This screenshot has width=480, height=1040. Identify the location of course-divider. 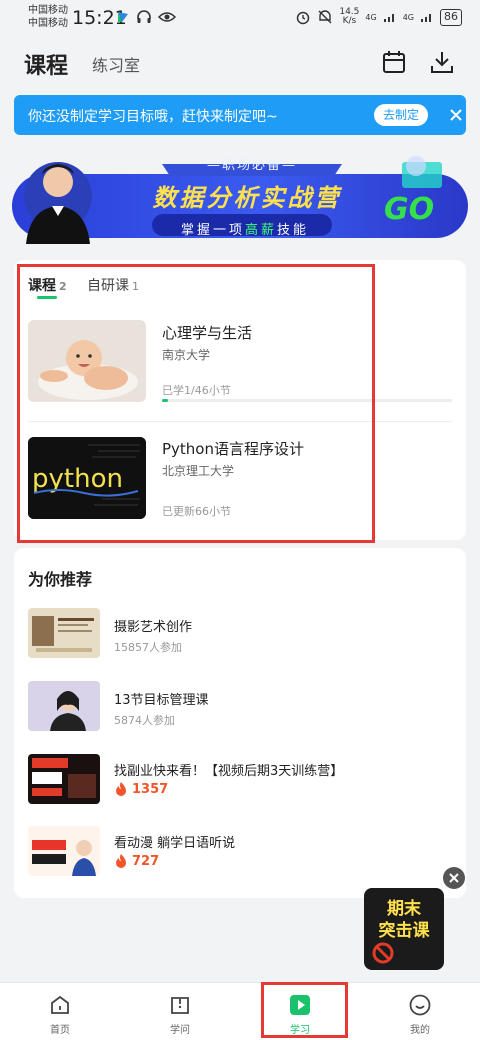
(240, 421).